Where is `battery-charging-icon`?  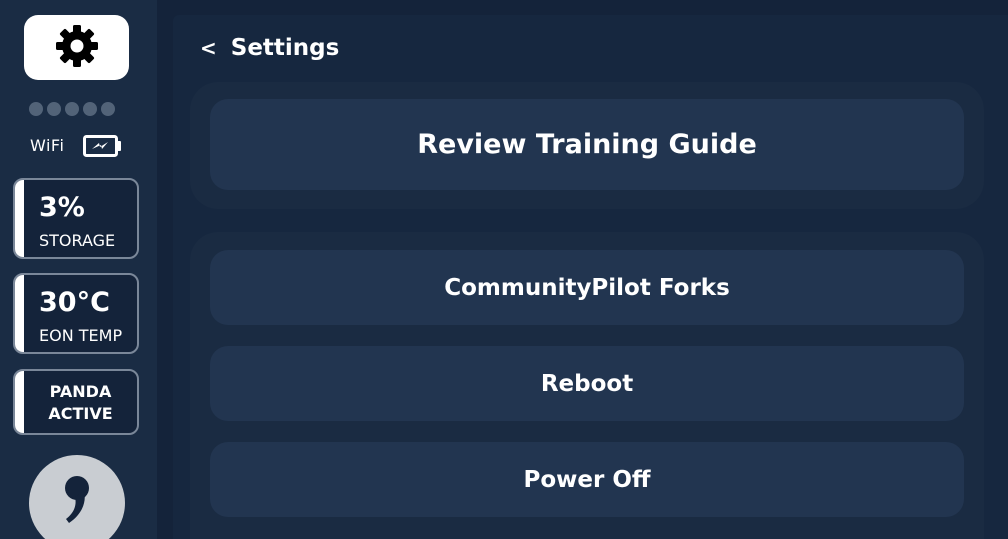
battery-charging-icon is located at coordinates (103, 148).